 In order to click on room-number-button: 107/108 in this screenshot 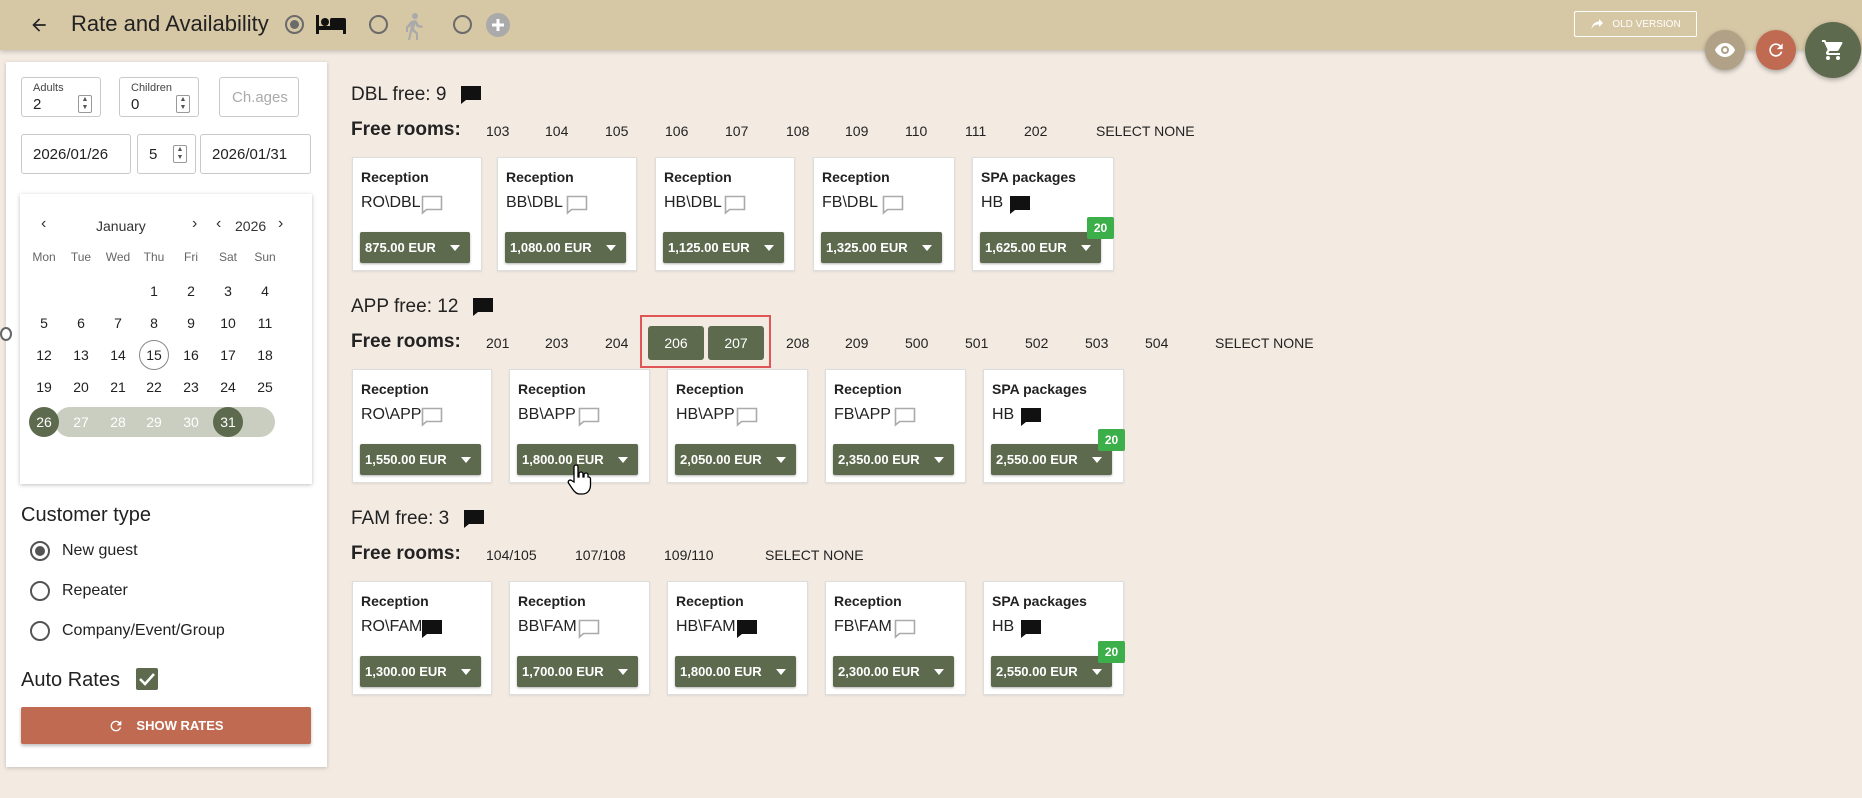, I will do `click(600, 555)`.